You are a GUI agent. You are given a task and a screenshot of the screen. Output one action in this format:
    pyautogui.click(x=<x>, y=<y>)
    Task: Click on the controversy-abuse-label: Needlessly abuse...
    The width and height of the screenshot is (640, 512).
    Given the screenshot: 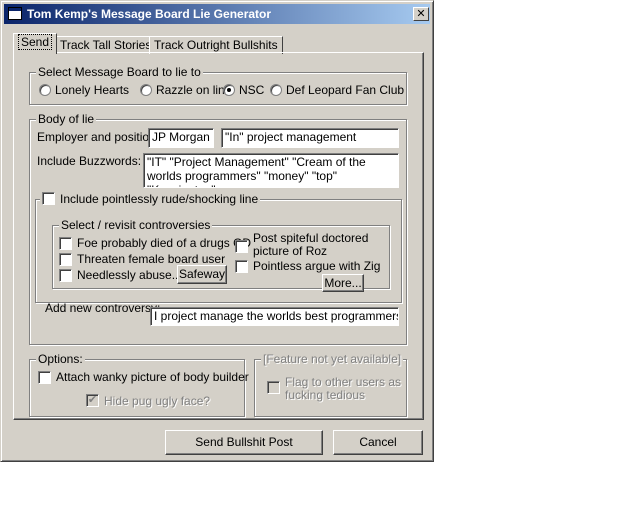 What is the action you would take?
    pyautogui.click(x=129, y=275)
    